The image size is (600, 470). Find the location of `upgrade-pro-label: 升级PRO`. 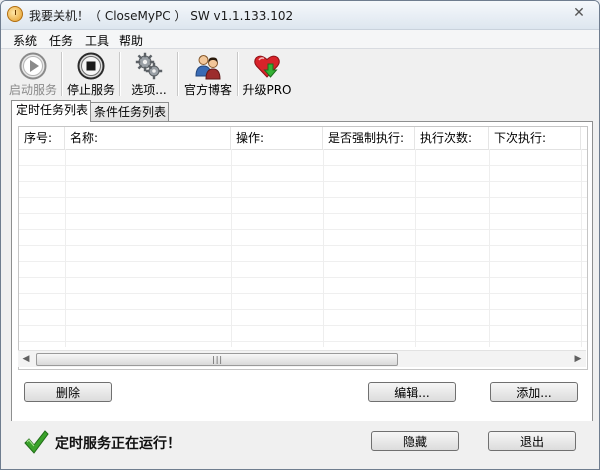

upgrade-pro-label: 升级PRO is located at coordinates (267, 90).